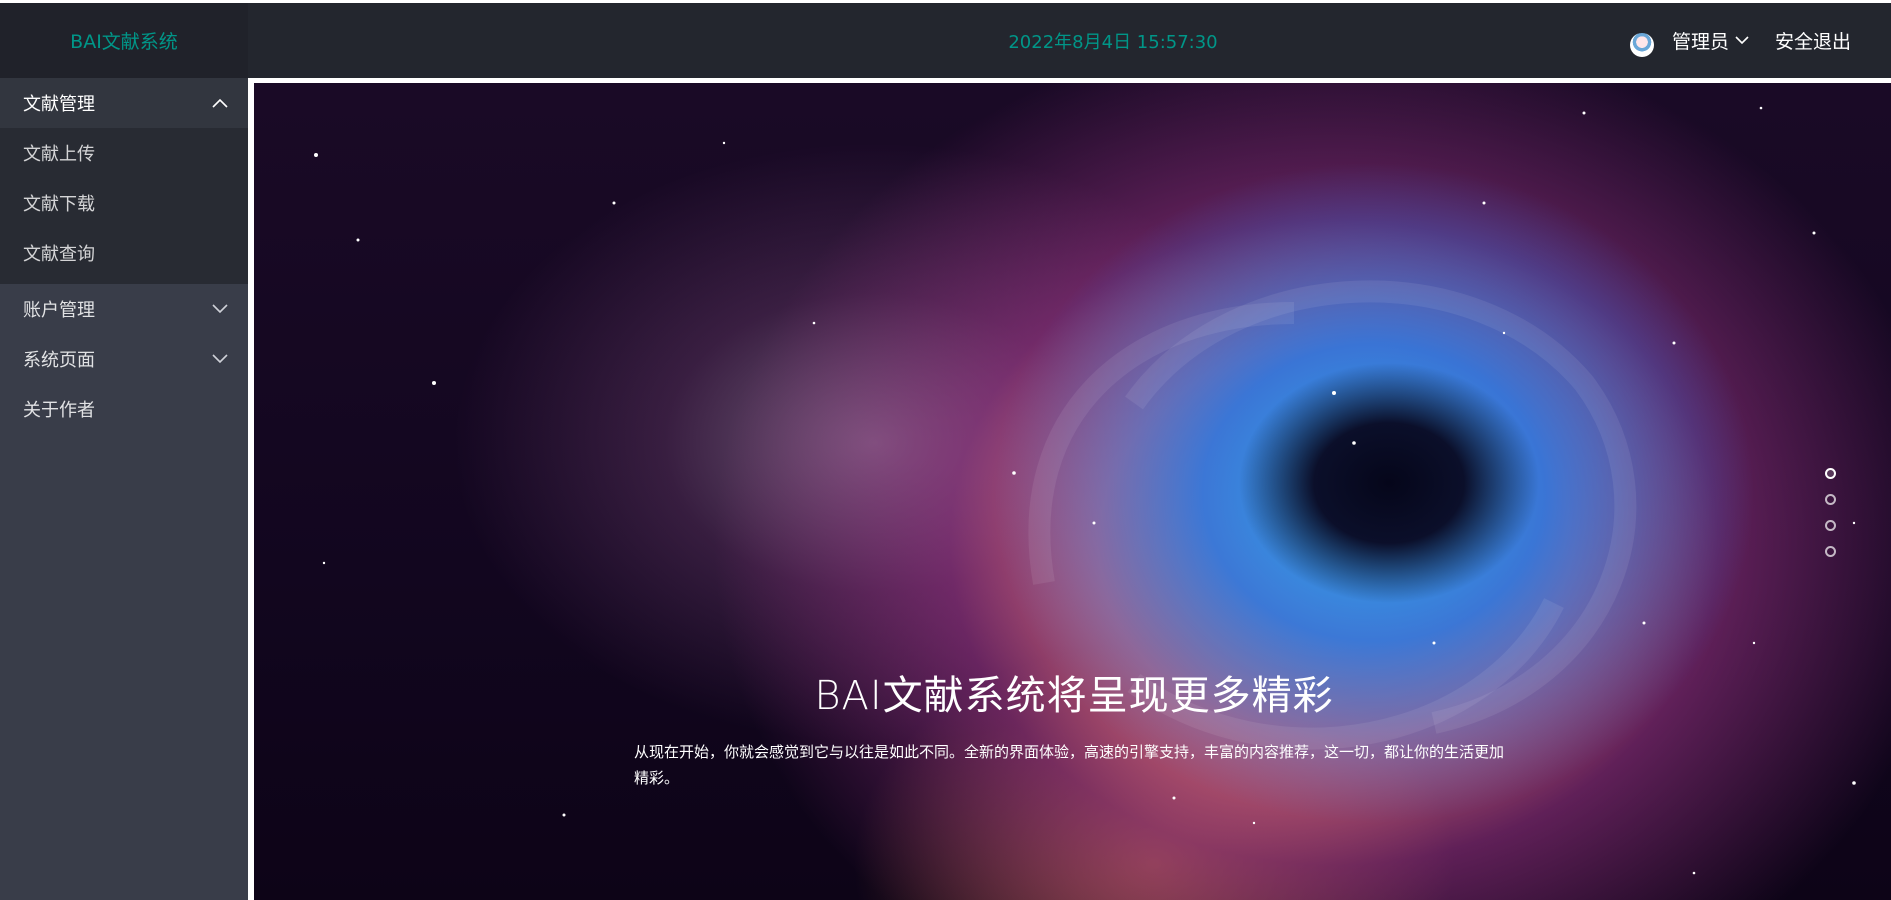 The height and width of the screenshot is (900, 1891). I want to click on logout-button: 安全退出, so click(1813, 40).